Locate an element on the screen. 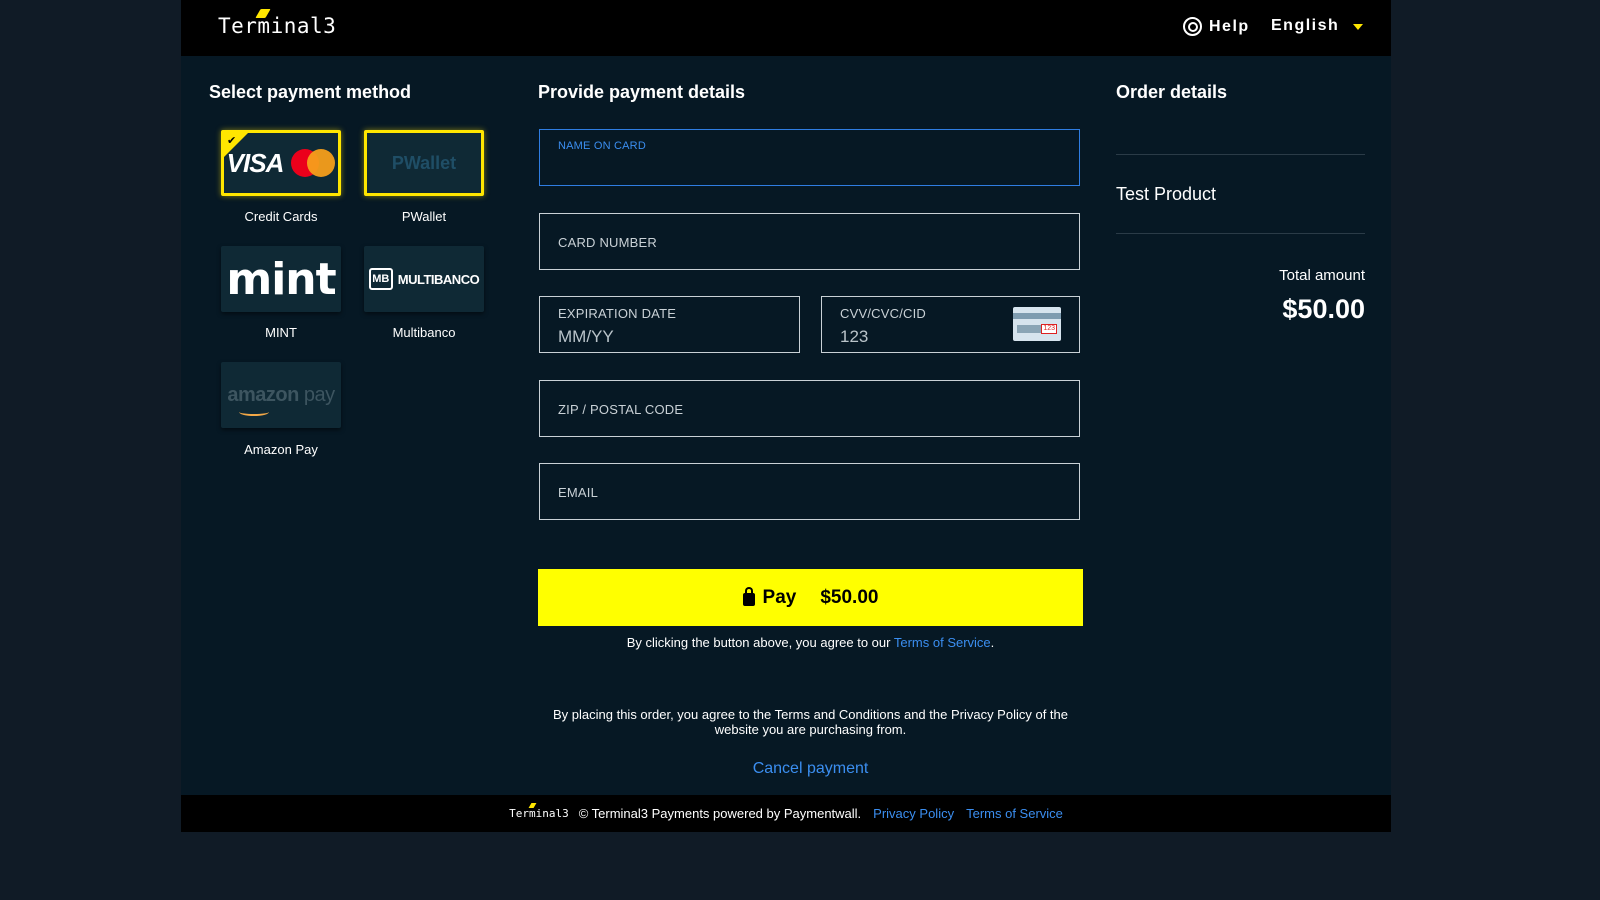  pay-label: Pay is located at coordinates (779, 597).